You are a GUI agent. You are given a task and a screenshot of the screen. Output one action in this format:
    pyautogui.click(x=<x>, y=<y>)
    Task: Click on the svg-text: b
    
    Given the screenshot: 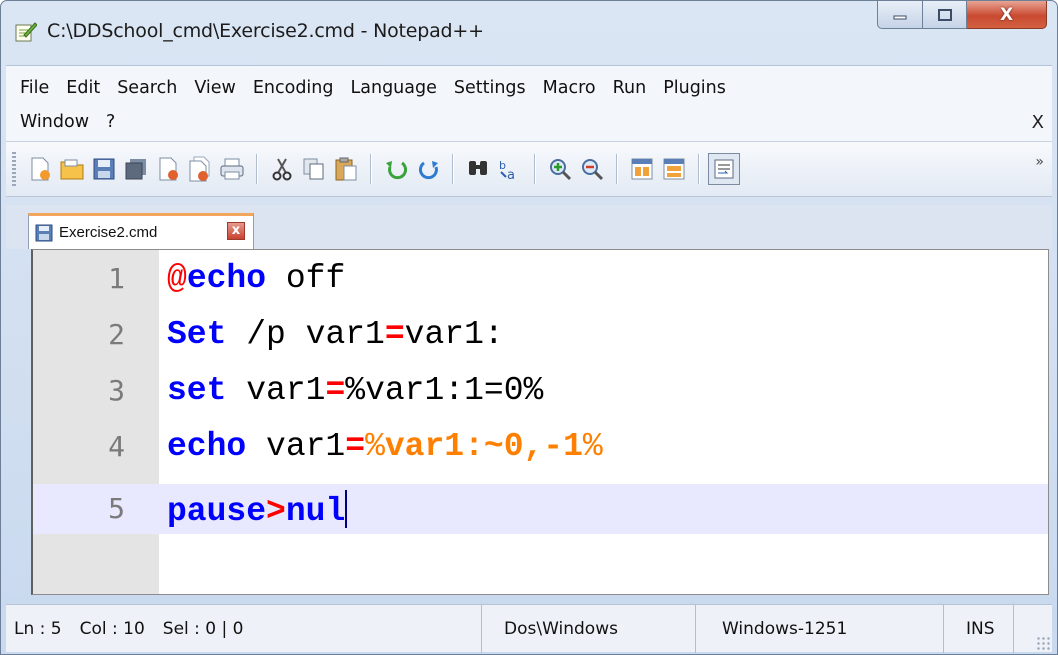 What is the action you would take?
    pyautogui.click(x=502, y=165)
    